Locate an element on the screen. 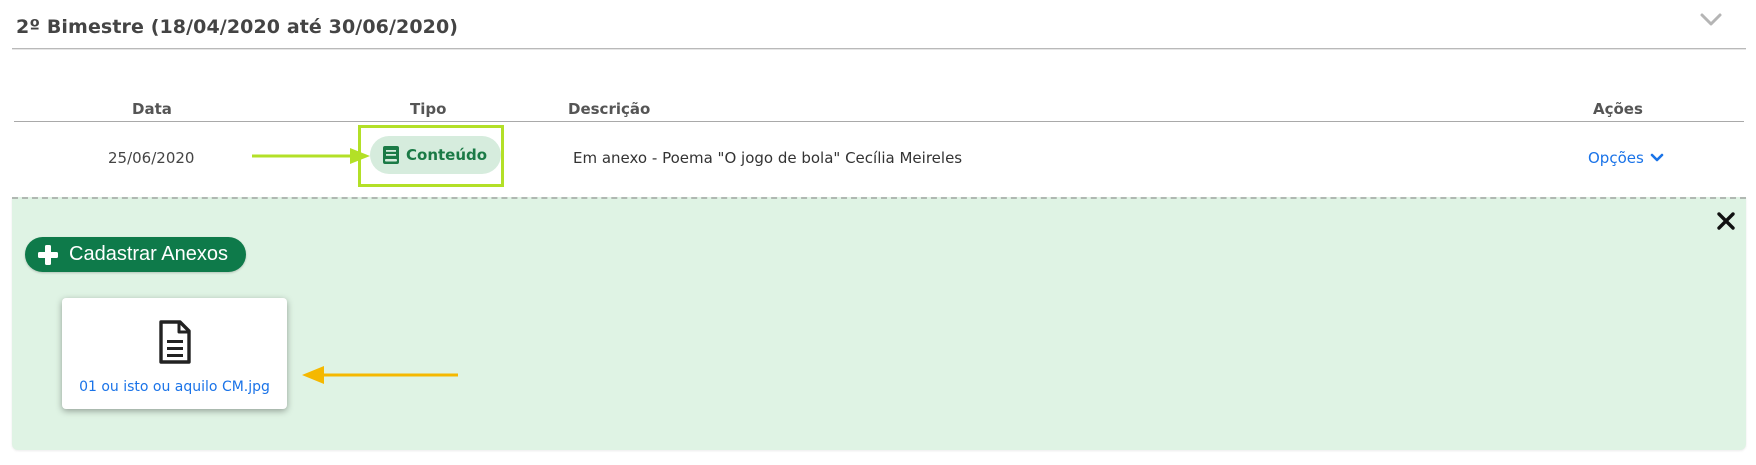 The height and width of the screenshot is (465, 1756). column-header-descricao: Descrição is located at coordinates (609, 109).